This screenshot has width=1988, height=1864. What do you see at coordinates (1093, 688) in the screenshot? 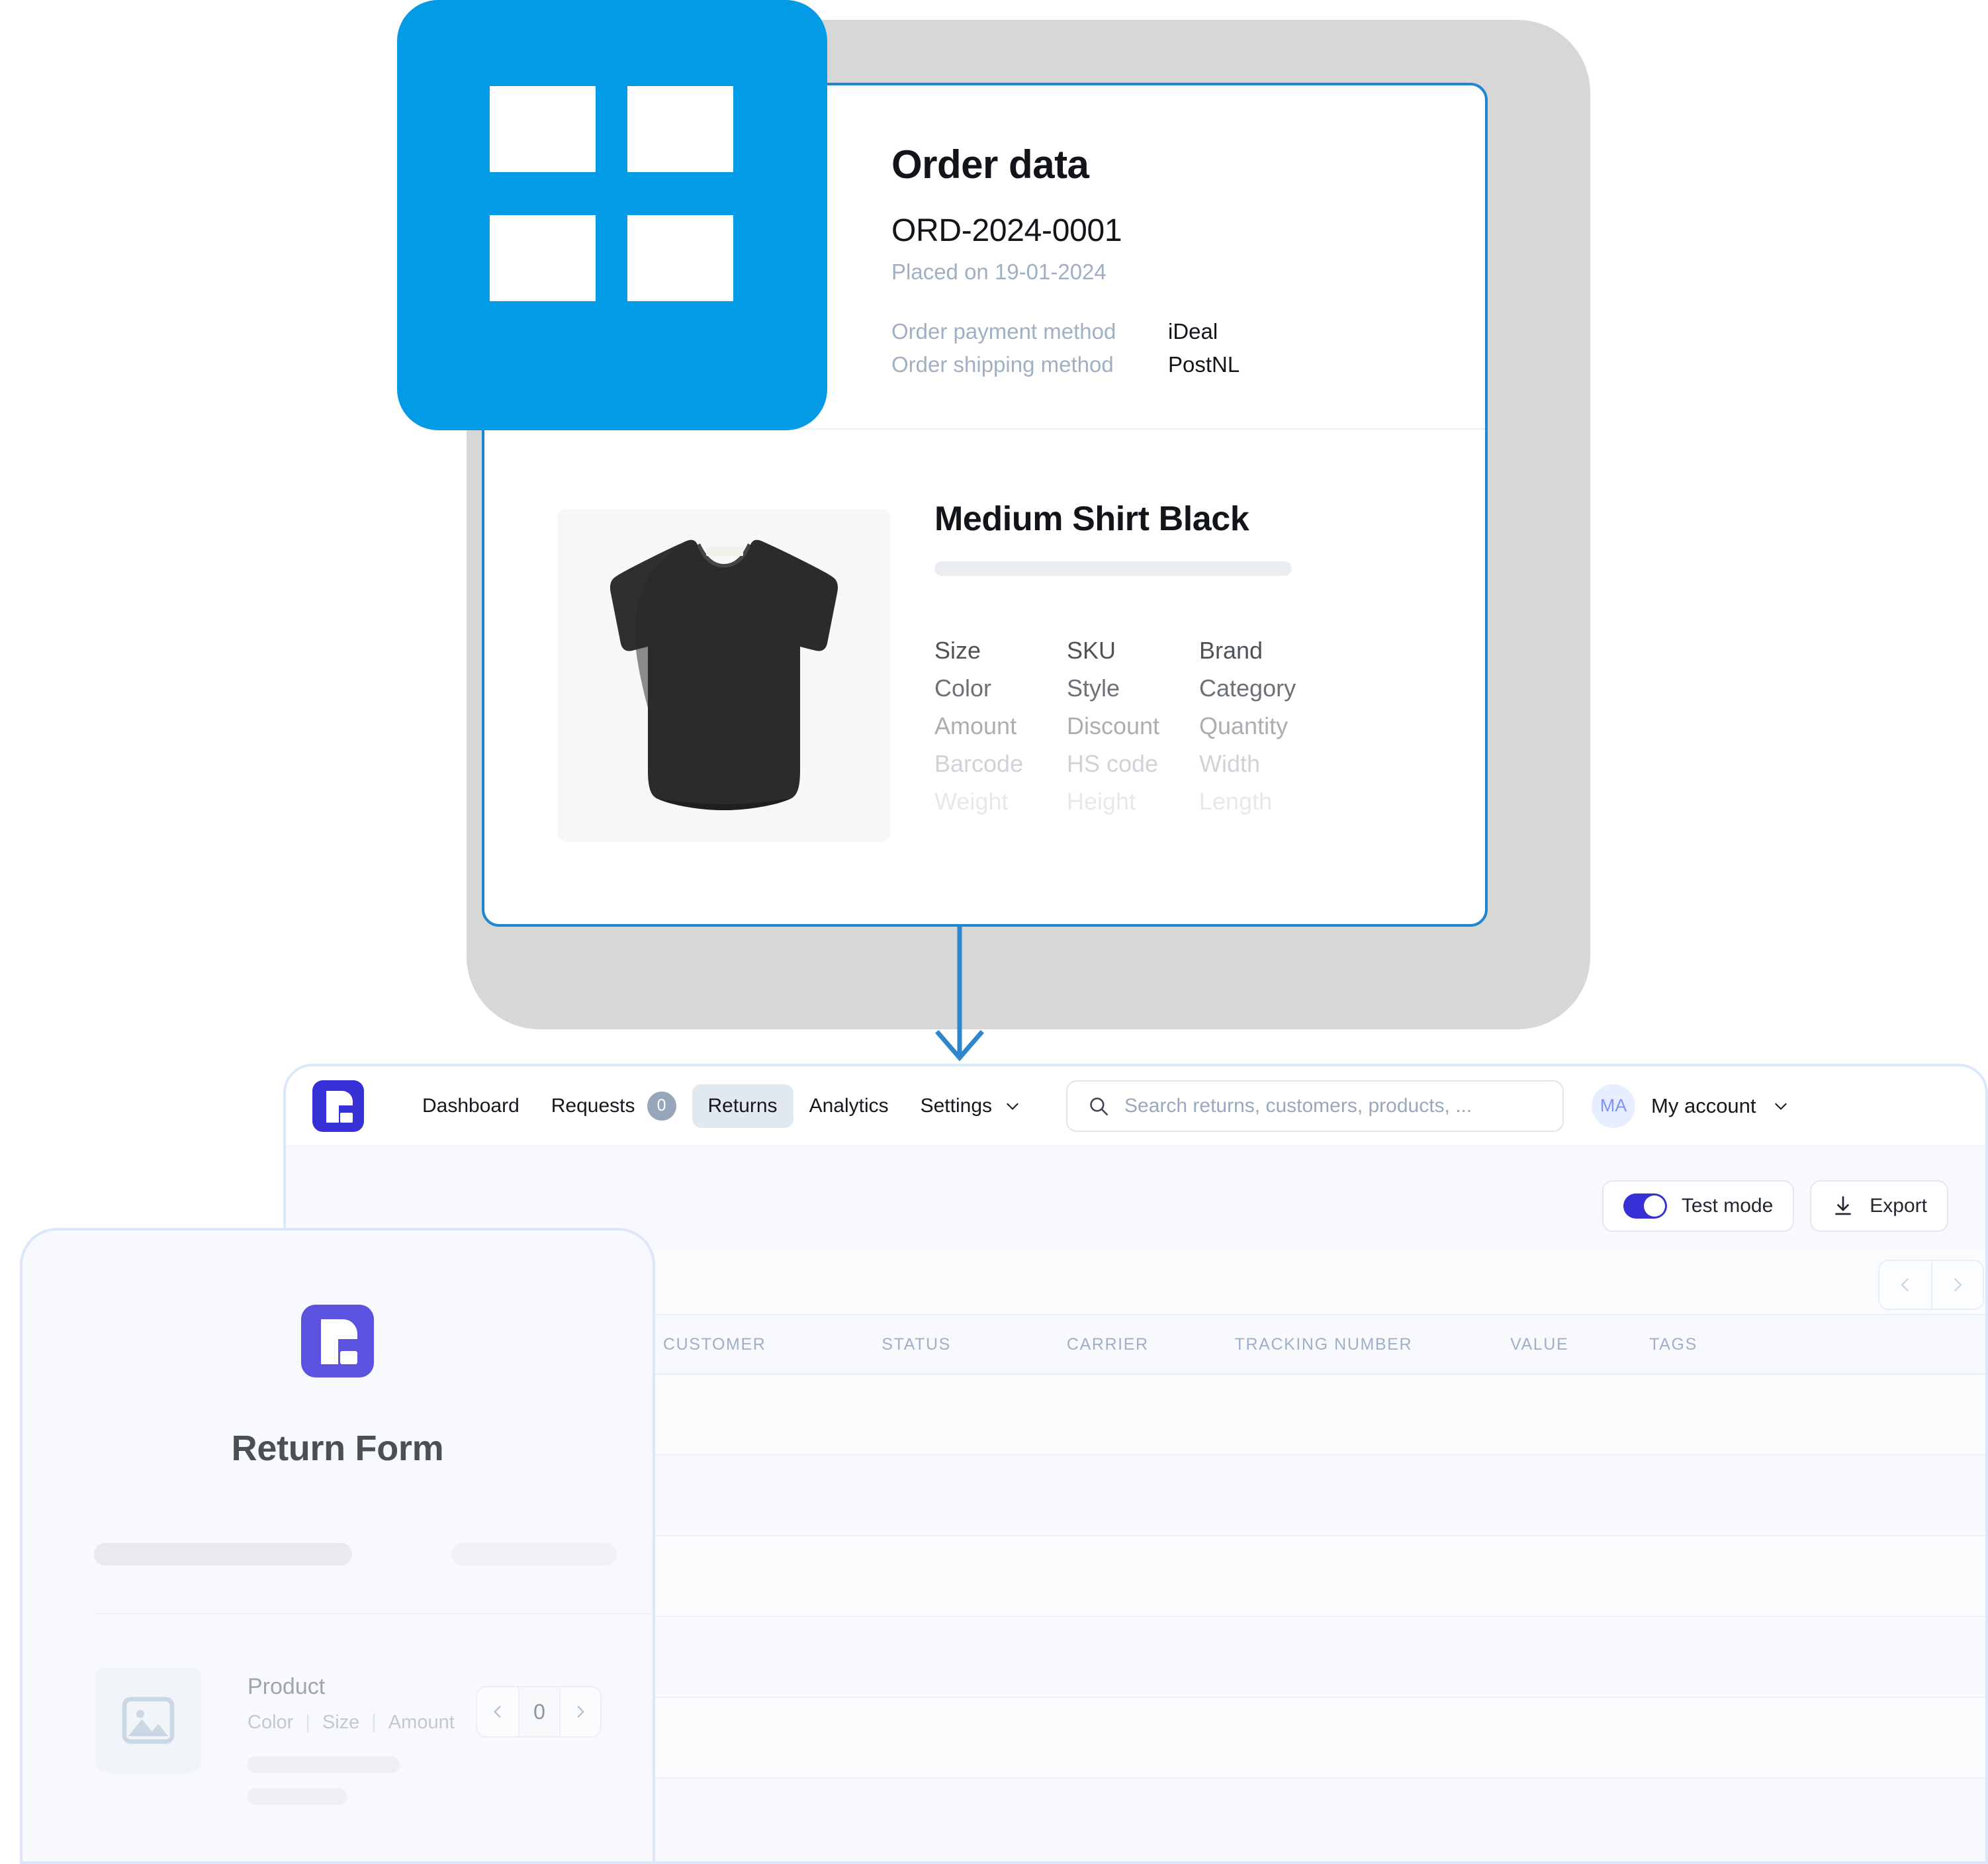
I see `product-attribute: Style` at bounding box center [1093, 688].